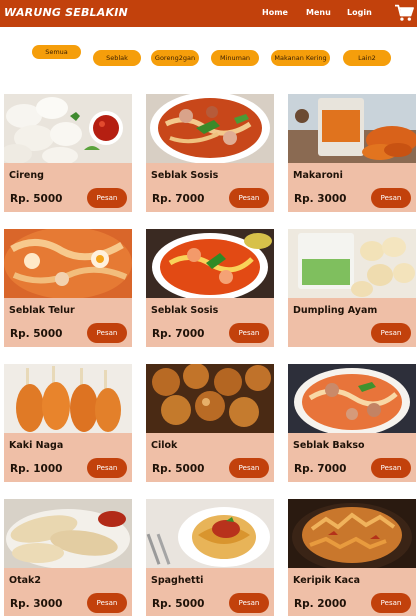 This screenshot has width=417, height=616. Describe the element at coordinates (318, 12) in the screenshot. I see `nav-menu-link: Menu` at that location.